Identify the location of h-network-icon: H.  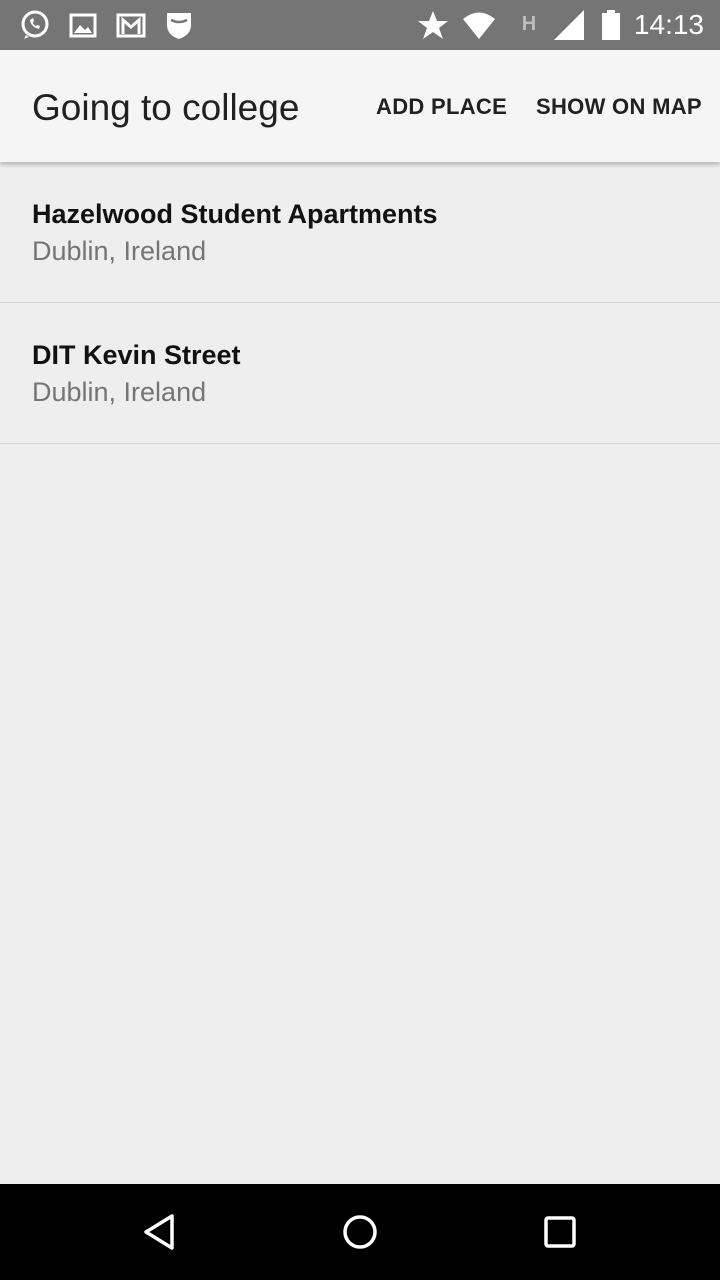
(529, 25).